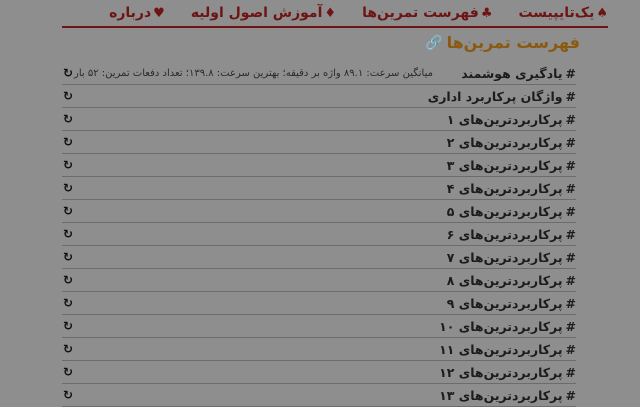  I want to click on nav-home: ♠ یک‌تایپیست, so click(563, 13).